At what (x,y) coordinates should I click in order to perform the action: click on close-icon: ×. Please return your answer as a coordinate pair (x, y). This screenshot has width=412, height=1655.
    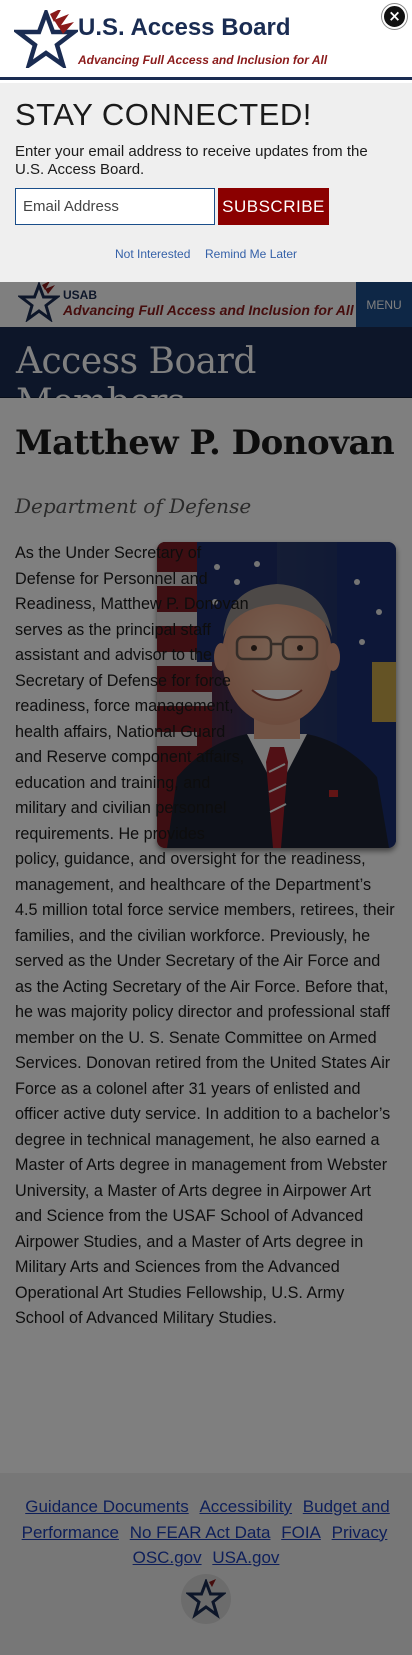
    Looking at the image, I should click on (394, 16).